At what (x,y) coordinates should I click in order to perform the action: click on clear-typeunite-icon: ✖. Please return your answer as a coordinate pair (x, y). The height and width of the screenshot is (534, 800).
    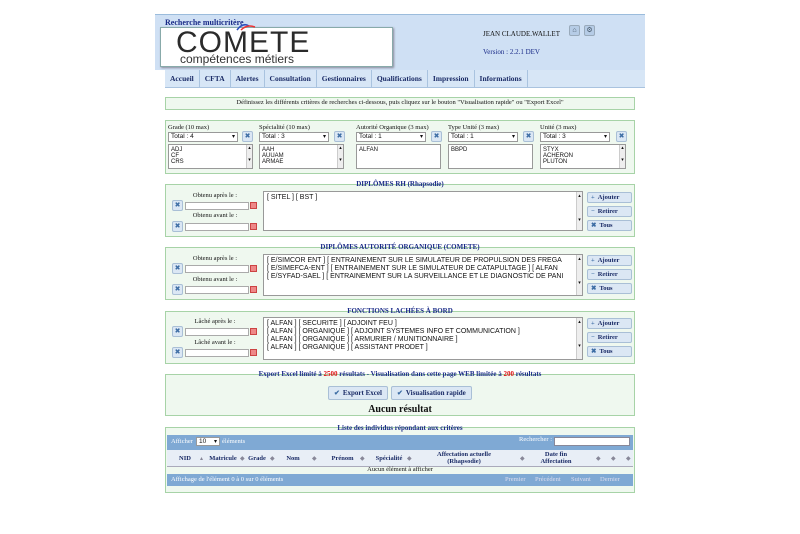
    Looking at the image, I should click on (528, 136).